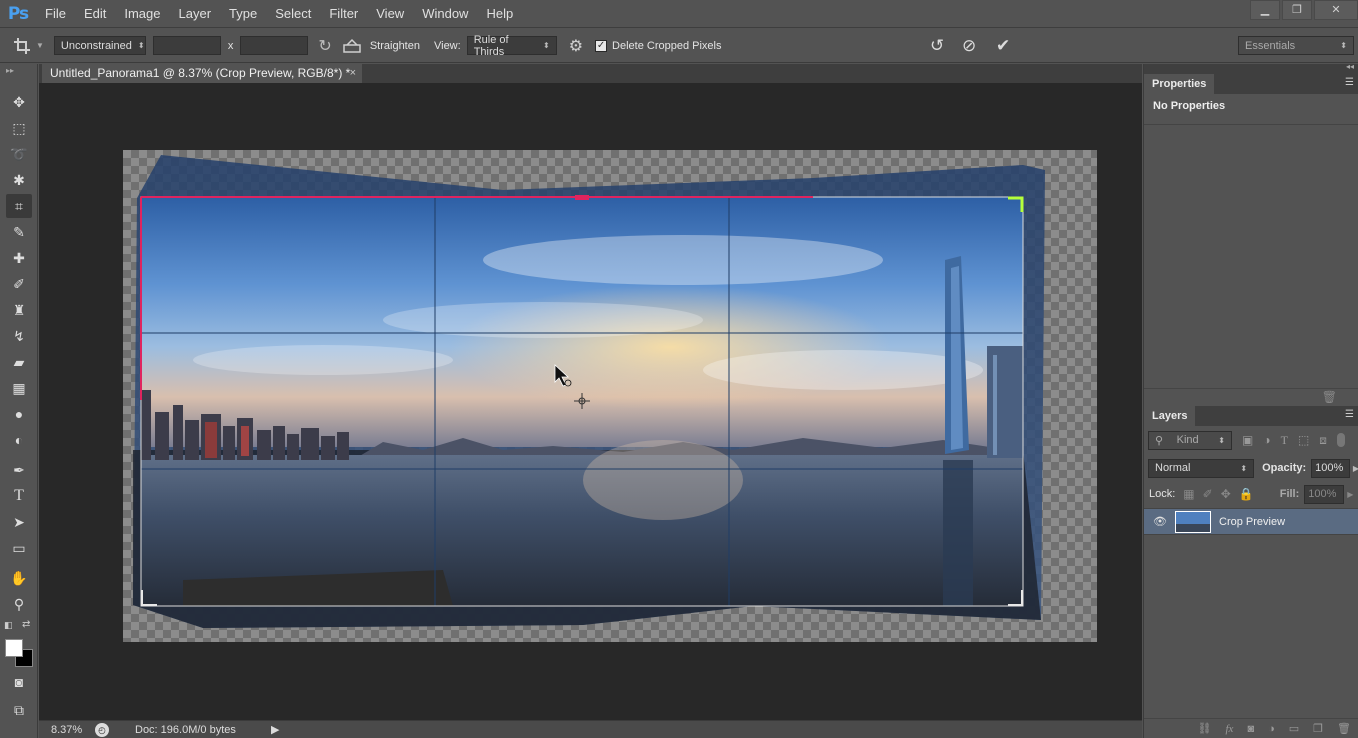 The width and height of the screenshot is (1358, 738). I want to click on commit-check-icon: ✔, so click(1003, 46).